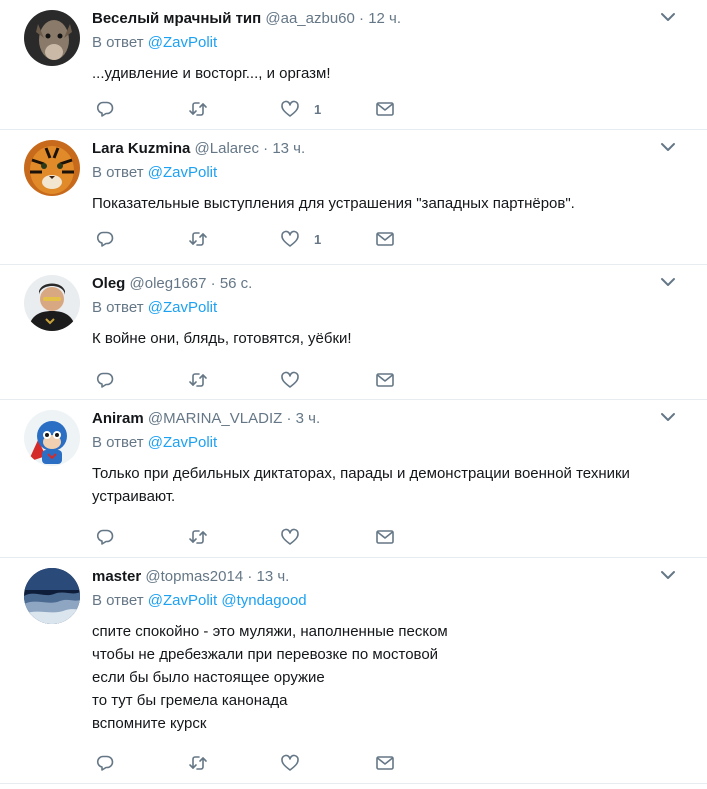 The image size is (707, 789). I want to click on like-count: 1, so click(318, 239).